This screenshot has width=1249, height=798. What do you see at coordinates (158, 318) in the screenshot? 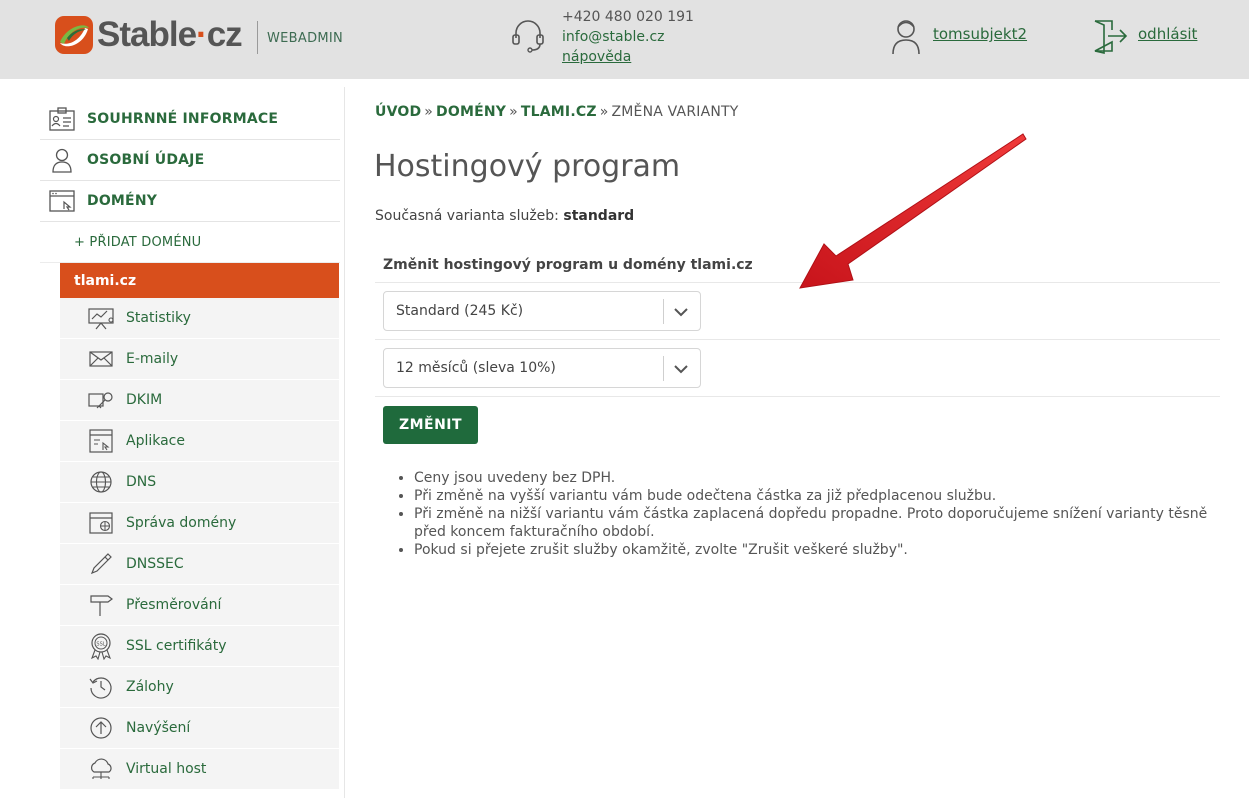
I see `subnav-item-label: Statistiky` at bounding box center [158, 318].